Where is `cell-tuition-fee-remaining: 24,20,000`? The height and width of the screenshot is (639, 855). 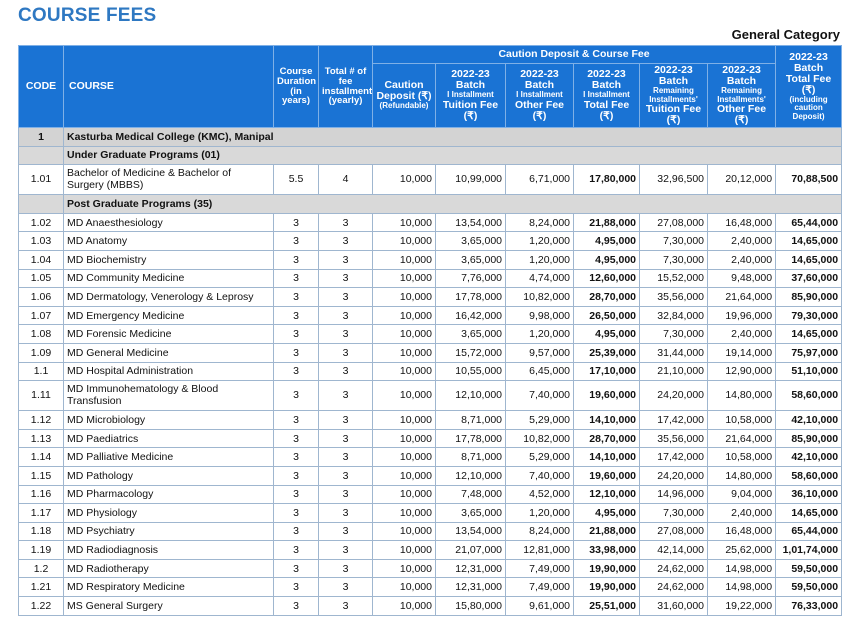
cell-tuition-fee-remaining: 24,20,000 is located at coordinates (673, 475).